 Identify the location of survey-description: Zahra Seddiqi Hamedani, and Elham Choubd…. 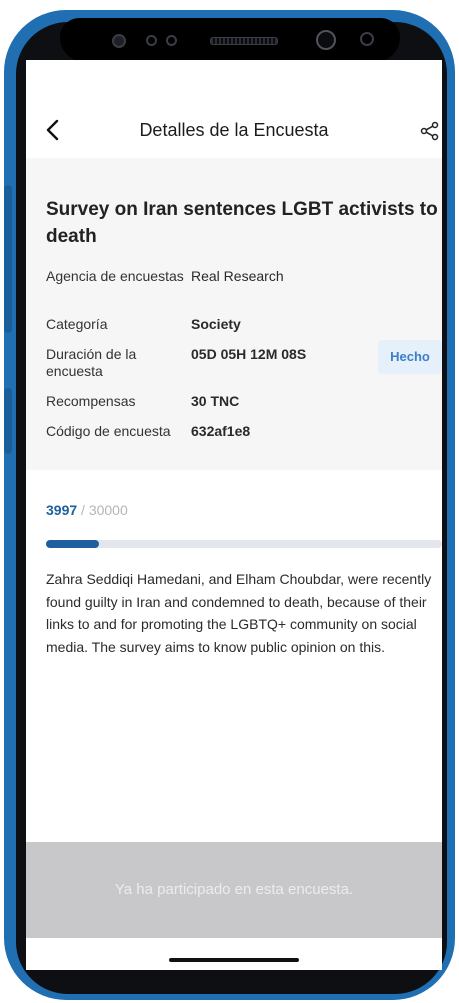
(239, 613).